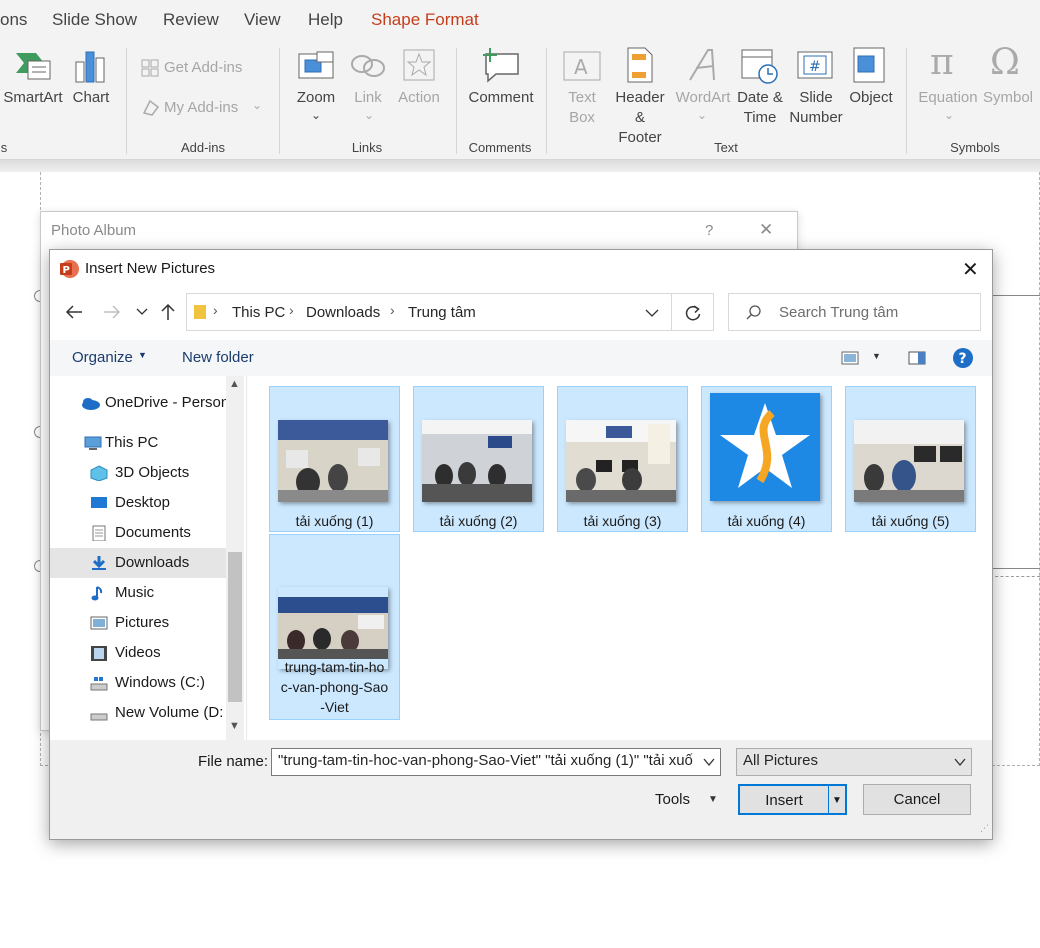  What do you see at coordinates (69, 269) in the screenshot?
I see `powerpoint-icon: P` at bounding box center [69, 269].